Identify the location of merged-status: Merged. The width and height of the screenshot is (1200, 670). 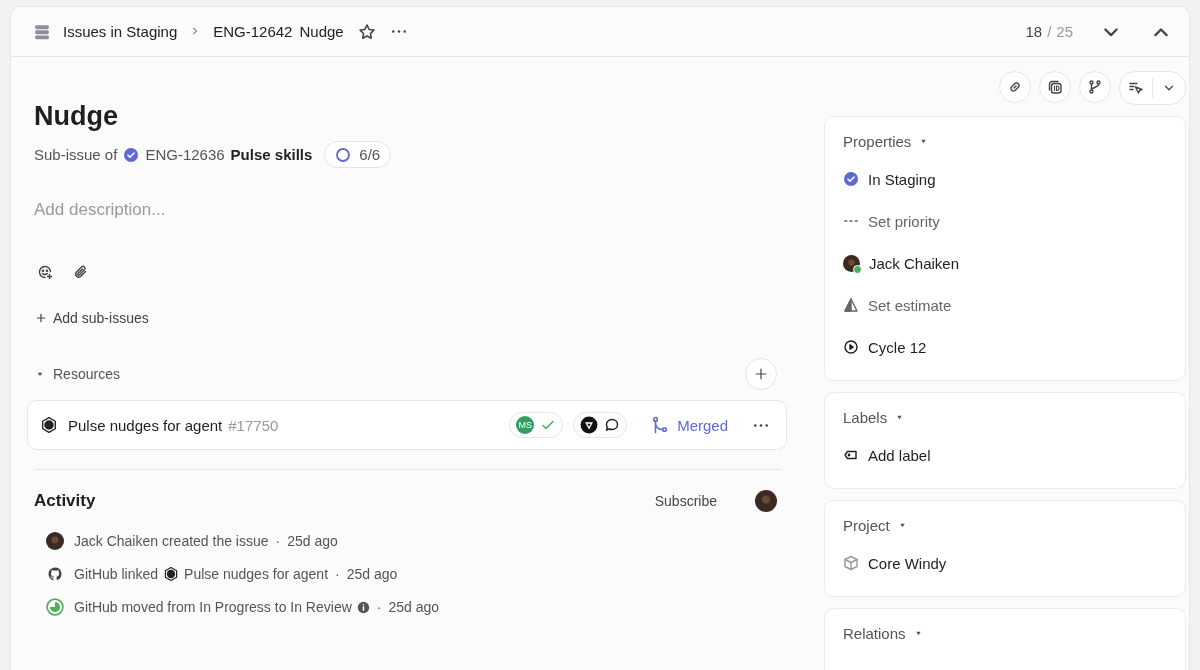
(689, 425).